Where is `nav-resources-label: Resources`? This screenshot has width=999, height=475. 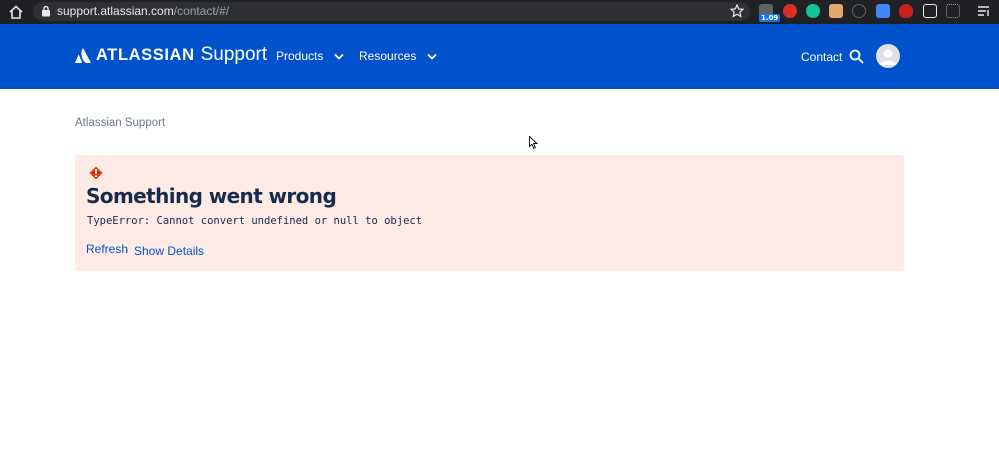
nav-resources-label: Resources is located at coordinates (388, 56).